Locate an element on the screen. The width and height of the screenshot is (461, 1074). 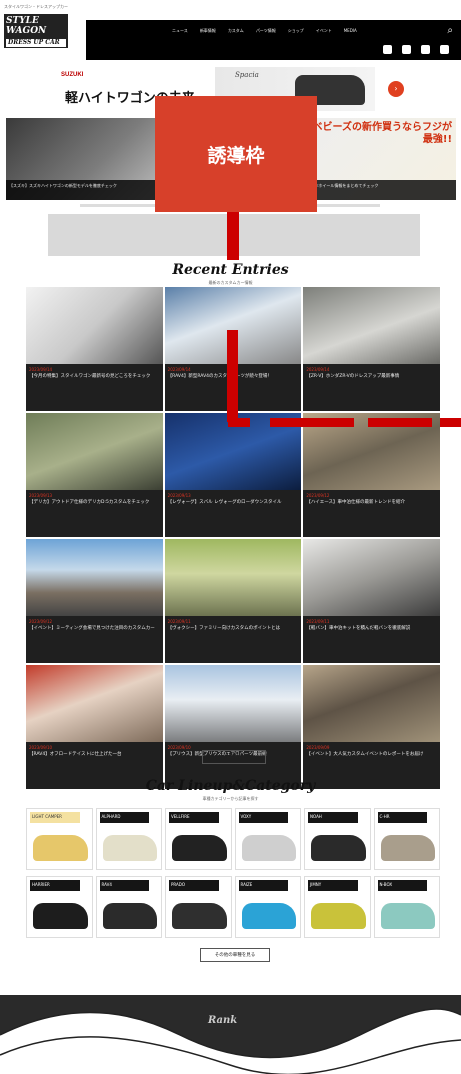
category-label: VOXY is located at coordinates (263, 817).